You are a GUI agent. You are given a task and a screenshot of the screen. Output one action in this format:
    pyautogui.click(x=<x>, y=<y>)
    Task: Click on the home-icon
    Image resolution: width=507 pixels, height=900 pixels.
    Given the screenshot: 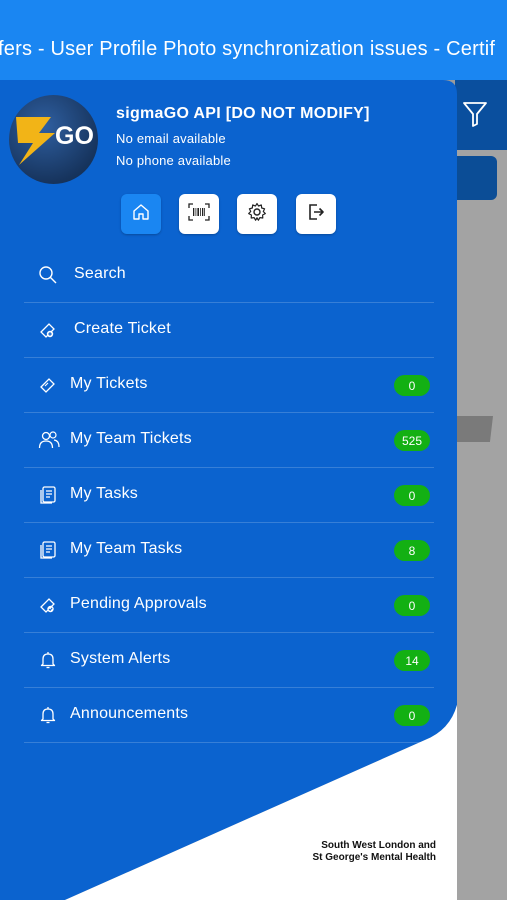 What is the action you would take?
    pyautogui.click(x=141, y=214)
    